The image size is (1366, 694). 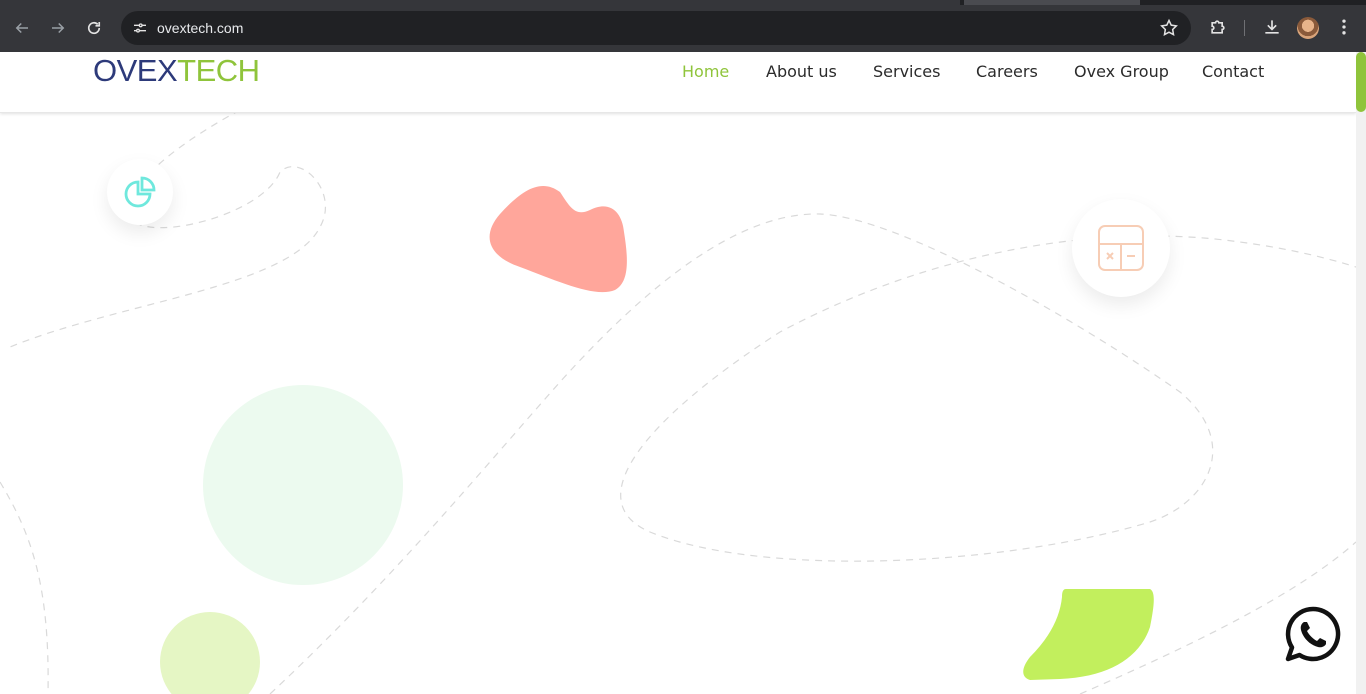 I want to click on nav-contact: Contact, so click(x=1233, y=72).